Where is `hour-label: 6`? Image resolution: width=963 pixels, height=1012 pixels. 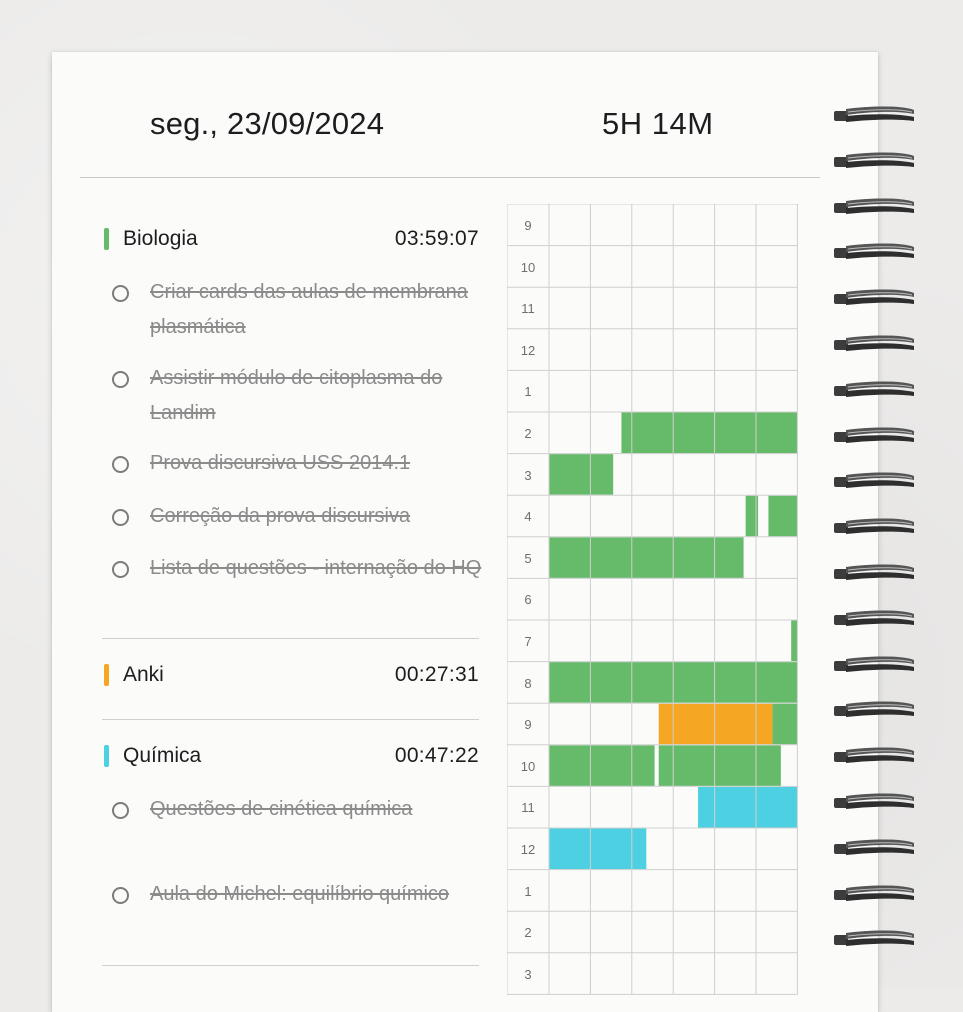 hour-label: 6 is located at coordinates (528, 600).